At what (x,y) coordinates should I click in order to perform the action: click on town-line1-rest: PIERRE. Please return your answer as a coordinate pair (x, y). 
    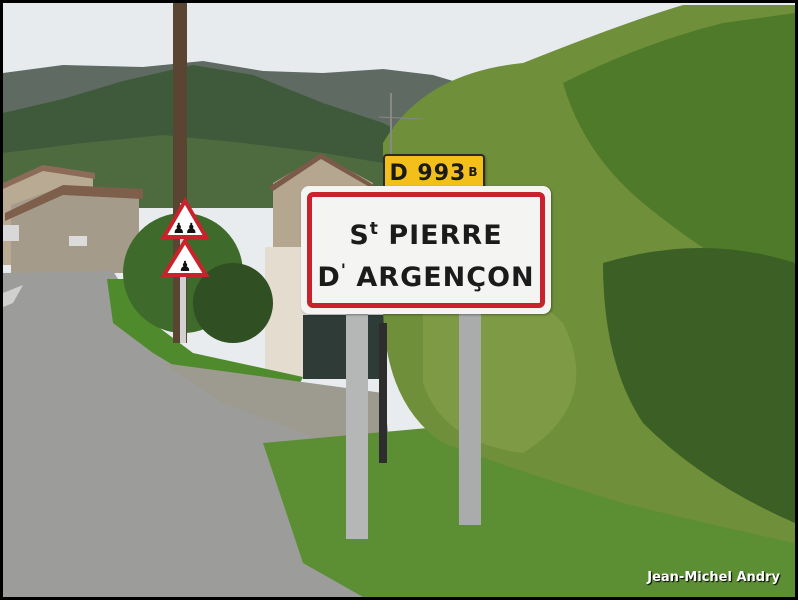
    Looking at the image, I should click on (440, 235).